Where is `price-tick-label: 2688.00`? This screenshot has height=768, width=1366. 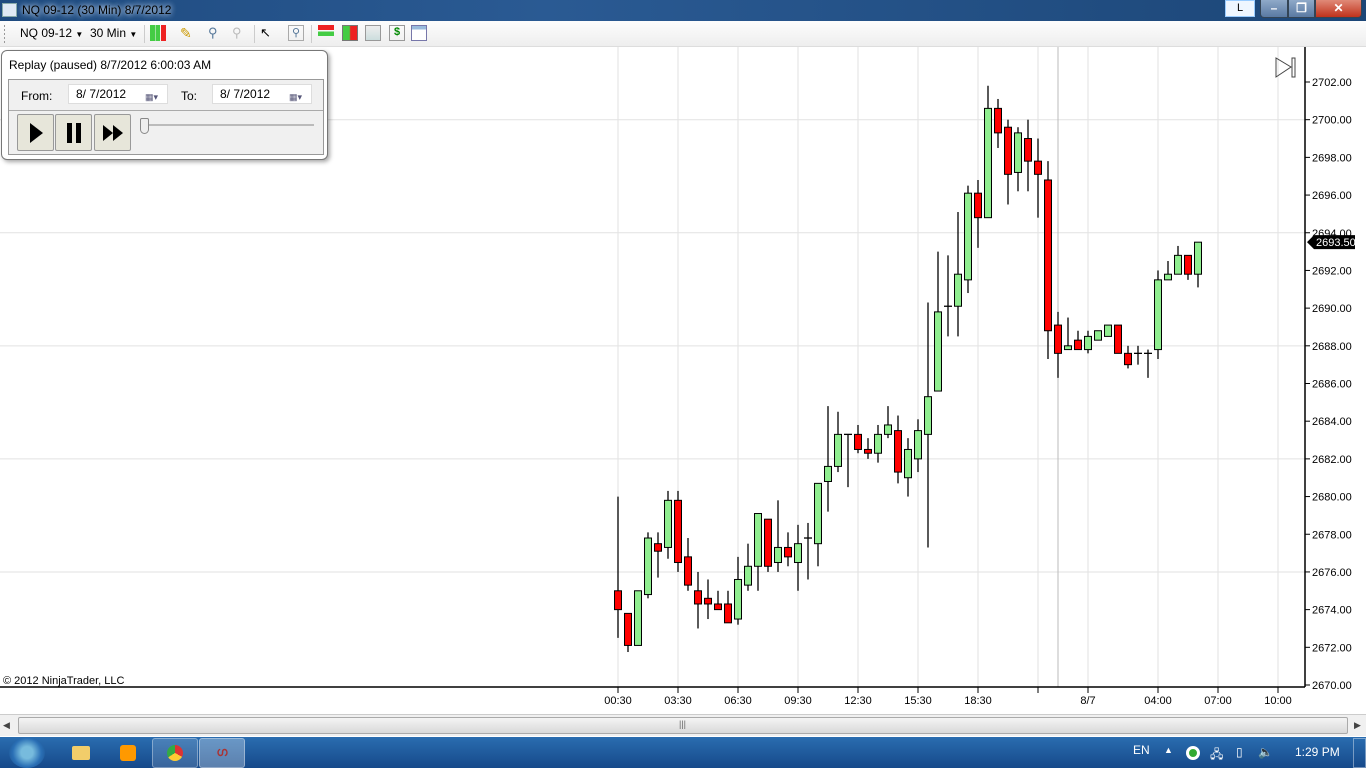
price-tick-label: 2688.00 is located at coordinates (1332, 347).